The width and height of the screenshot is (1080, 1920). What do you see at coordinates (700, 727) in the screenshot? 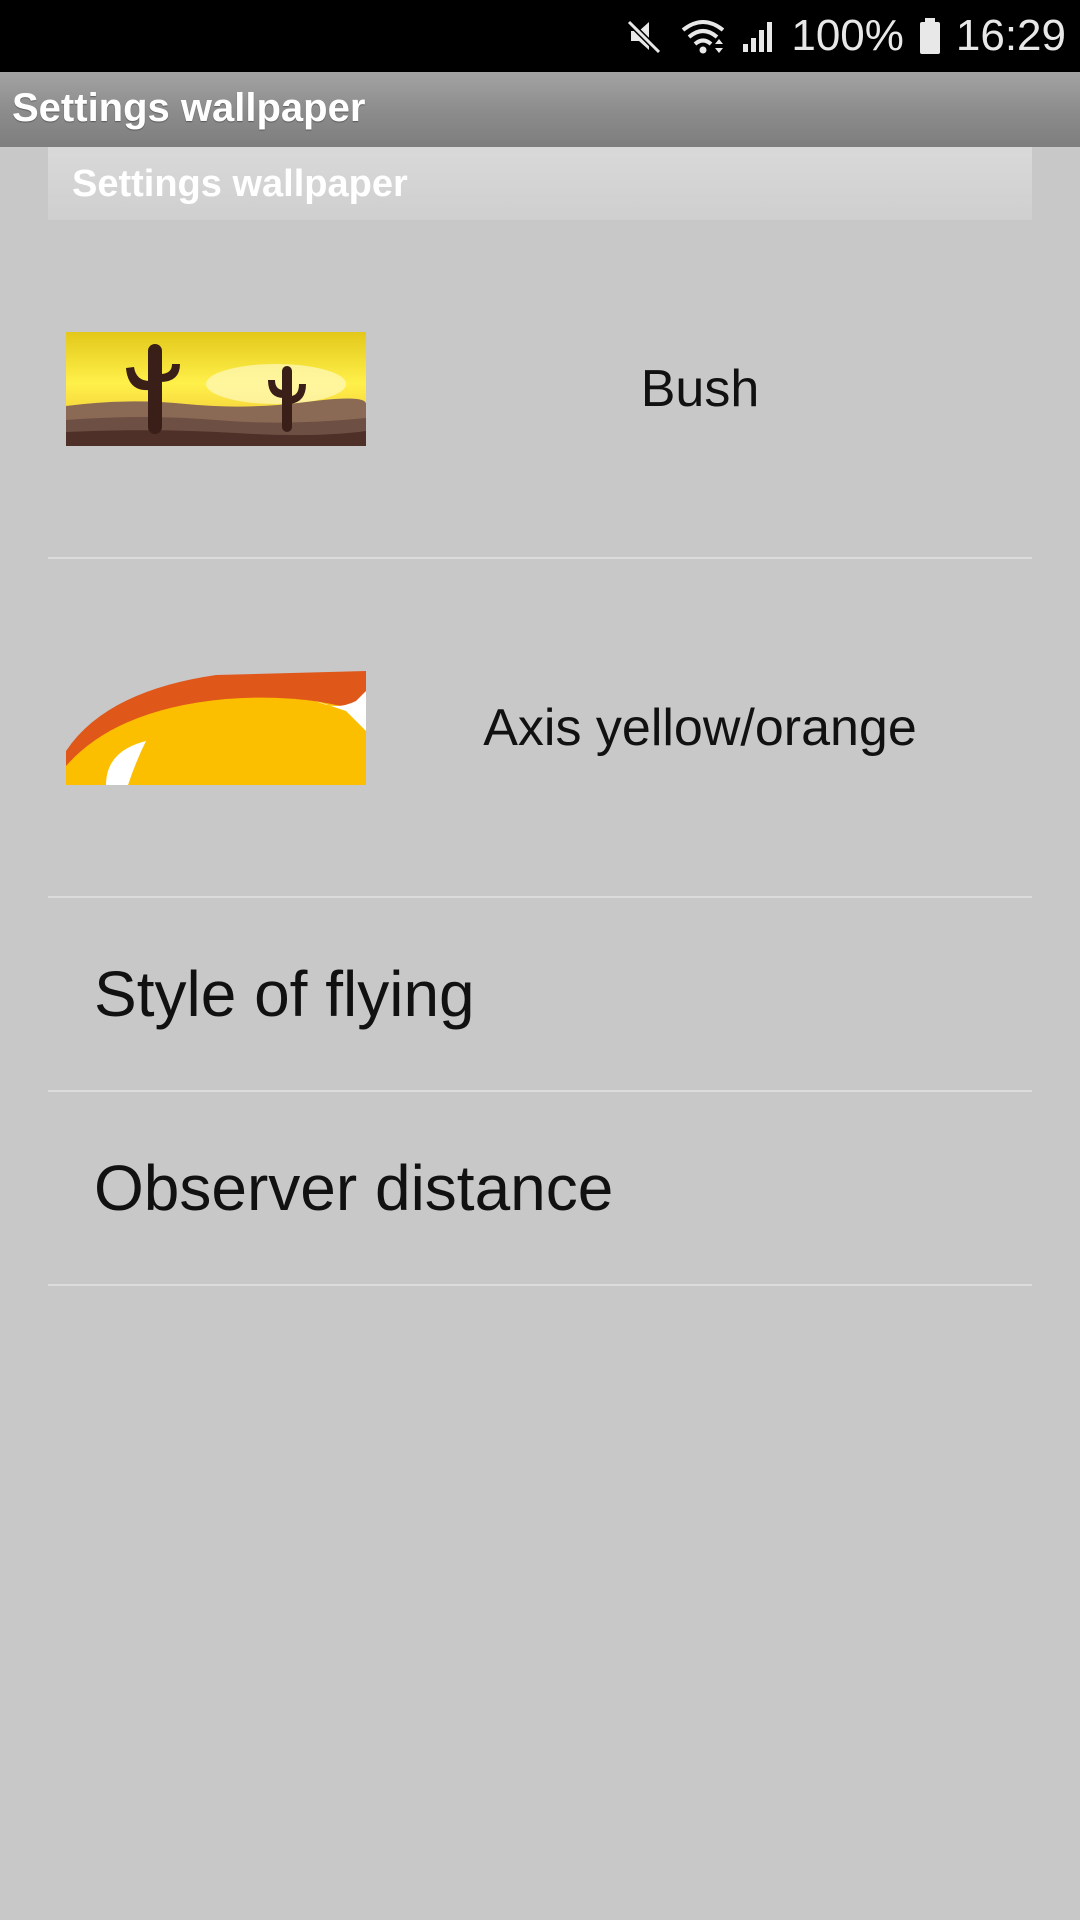
I see `option-label: Axis yellow/orange` at bounding box center [700, 727].